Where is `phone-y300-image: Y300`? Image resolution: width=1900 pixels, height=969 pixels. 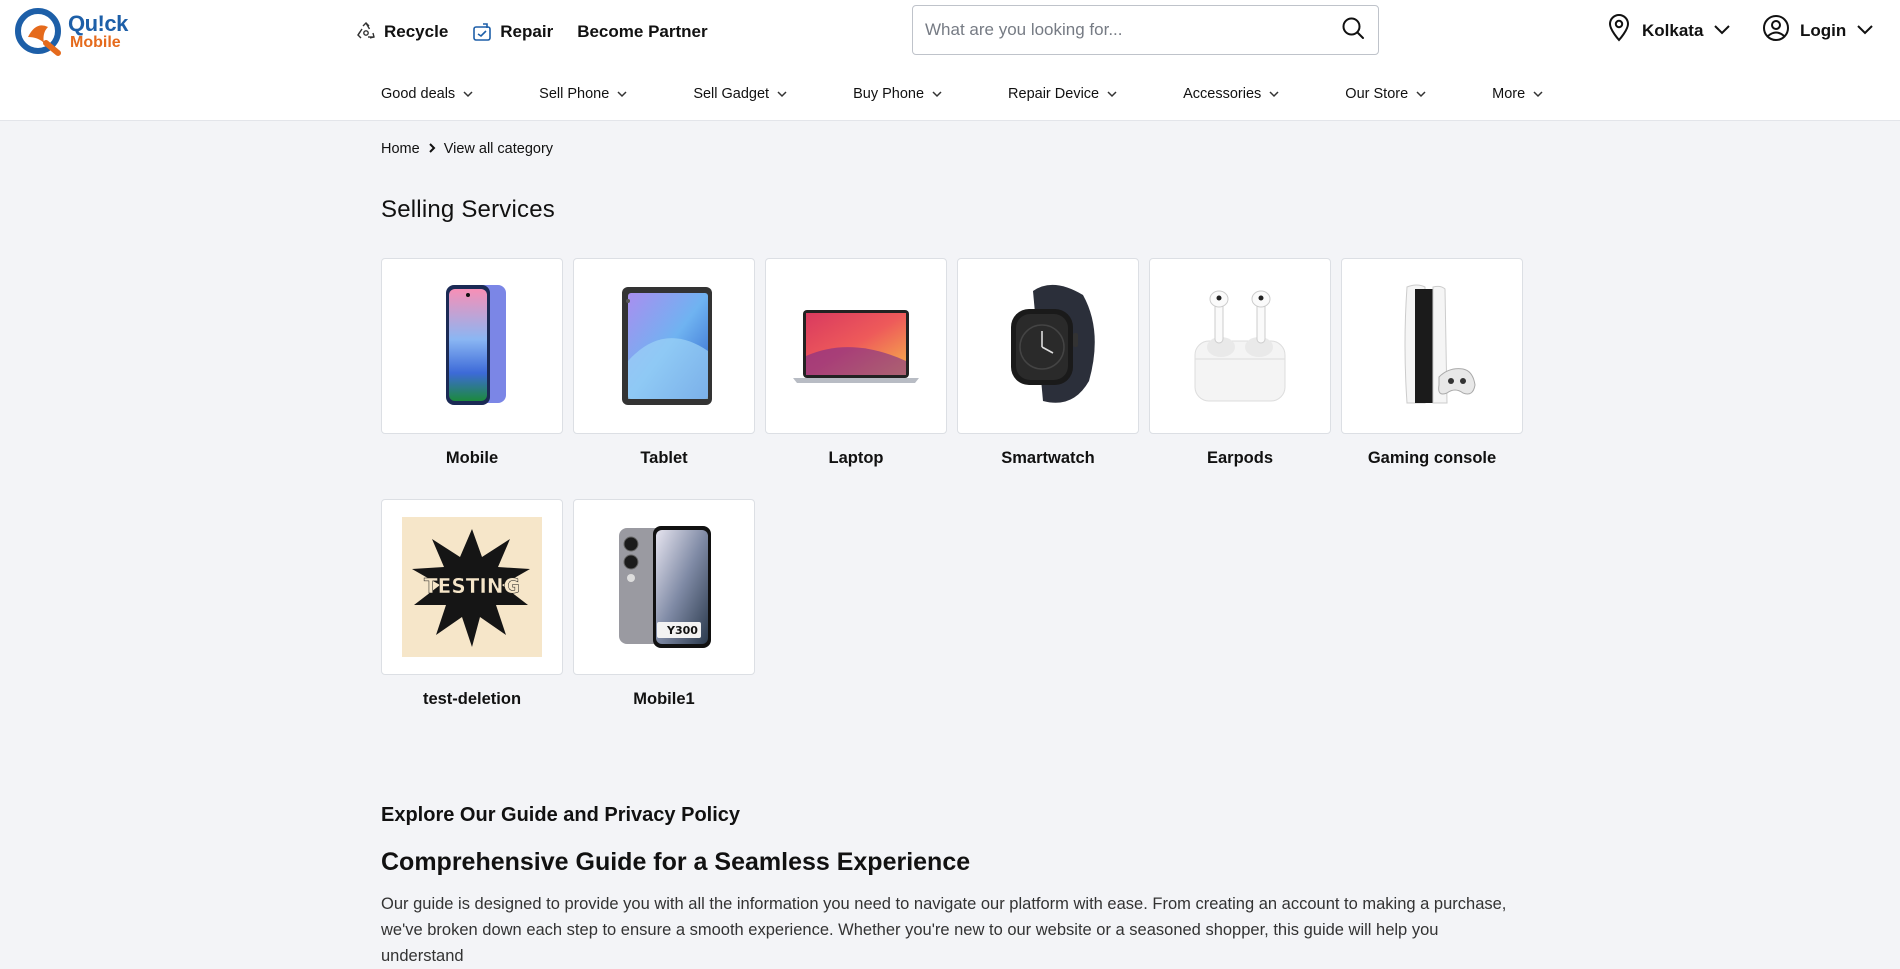 phone-y300-image: Y300 is located at coordinates (665, 587).